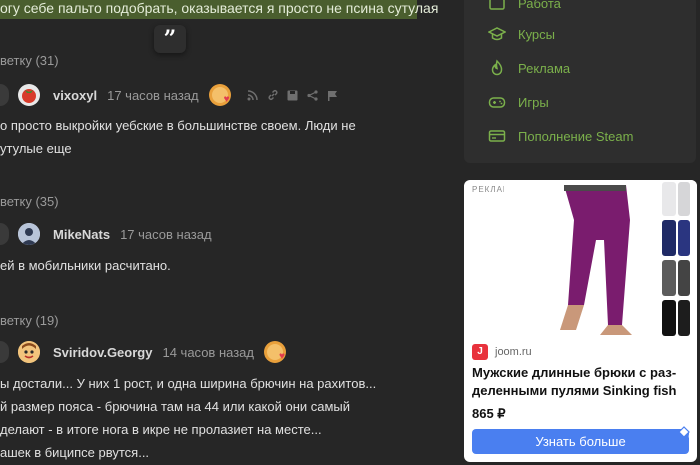 The image size is (700, 465). I want to click on quote-button: ”, so click(170, 39).